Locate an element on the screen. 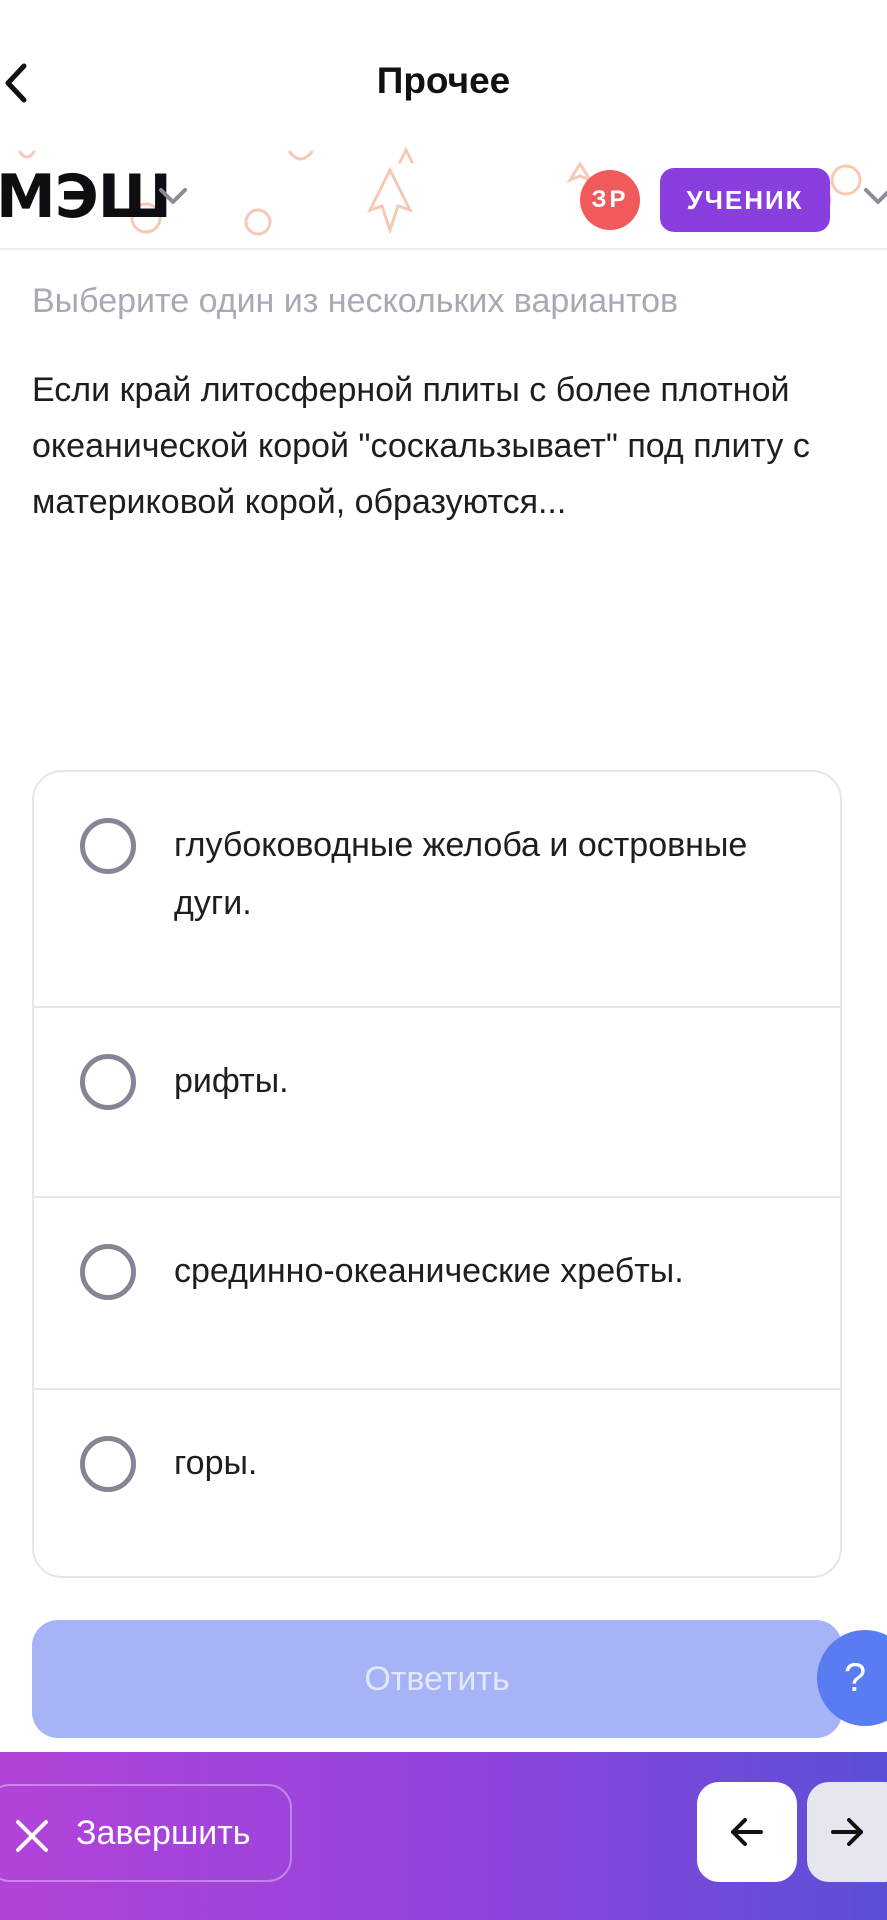 This screenshot has width=887, height=1920. role-button: УЧЕНИК is located at coordinates (745, 200).